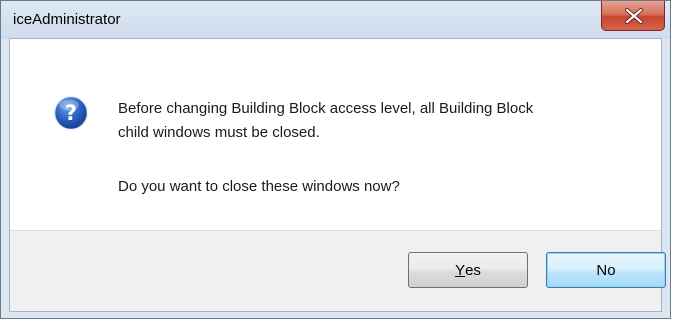  I want to click on yes-button: Yes, so click(468, 270).